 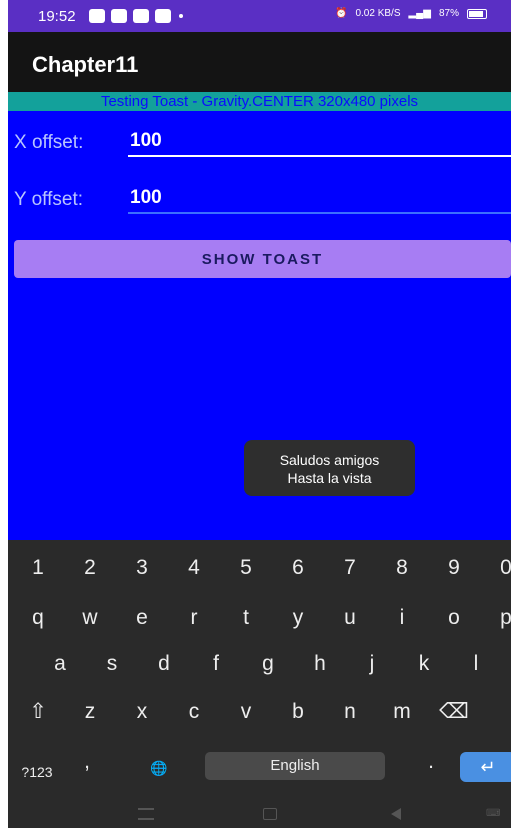 What do you see at coordinates (268, 664) in the screenshot?
I see `key-g: g` at bounding box center [268, 664].